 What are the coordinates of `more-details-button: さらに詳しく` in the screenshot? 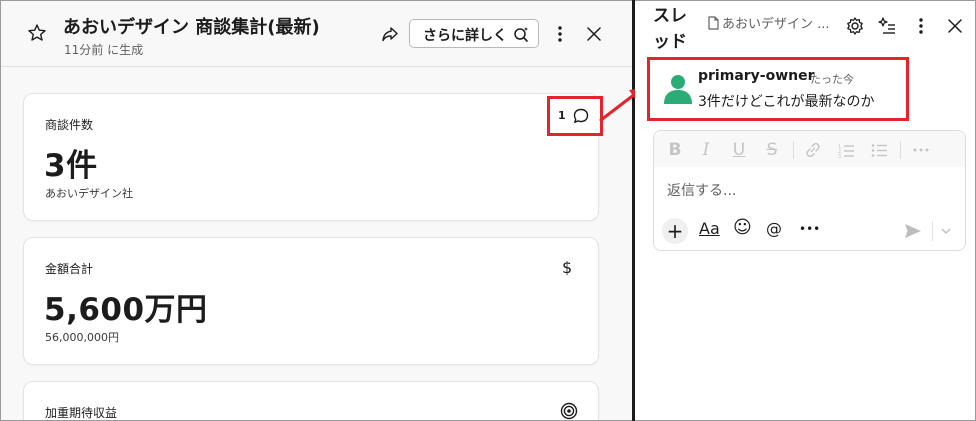 It's located at (474, 33).